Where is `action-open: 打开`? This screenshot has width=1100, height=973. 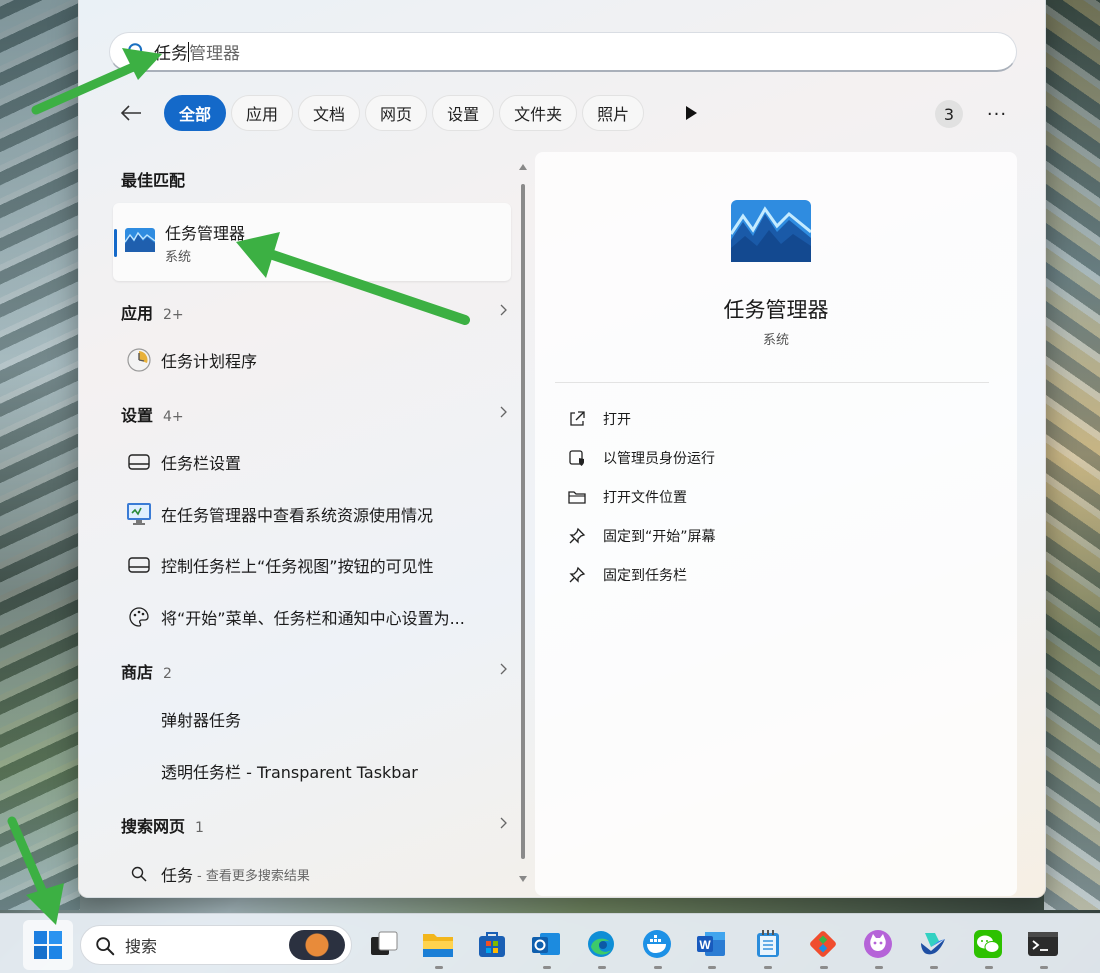 action-open: 打开 is located at coordinates (599, 419).